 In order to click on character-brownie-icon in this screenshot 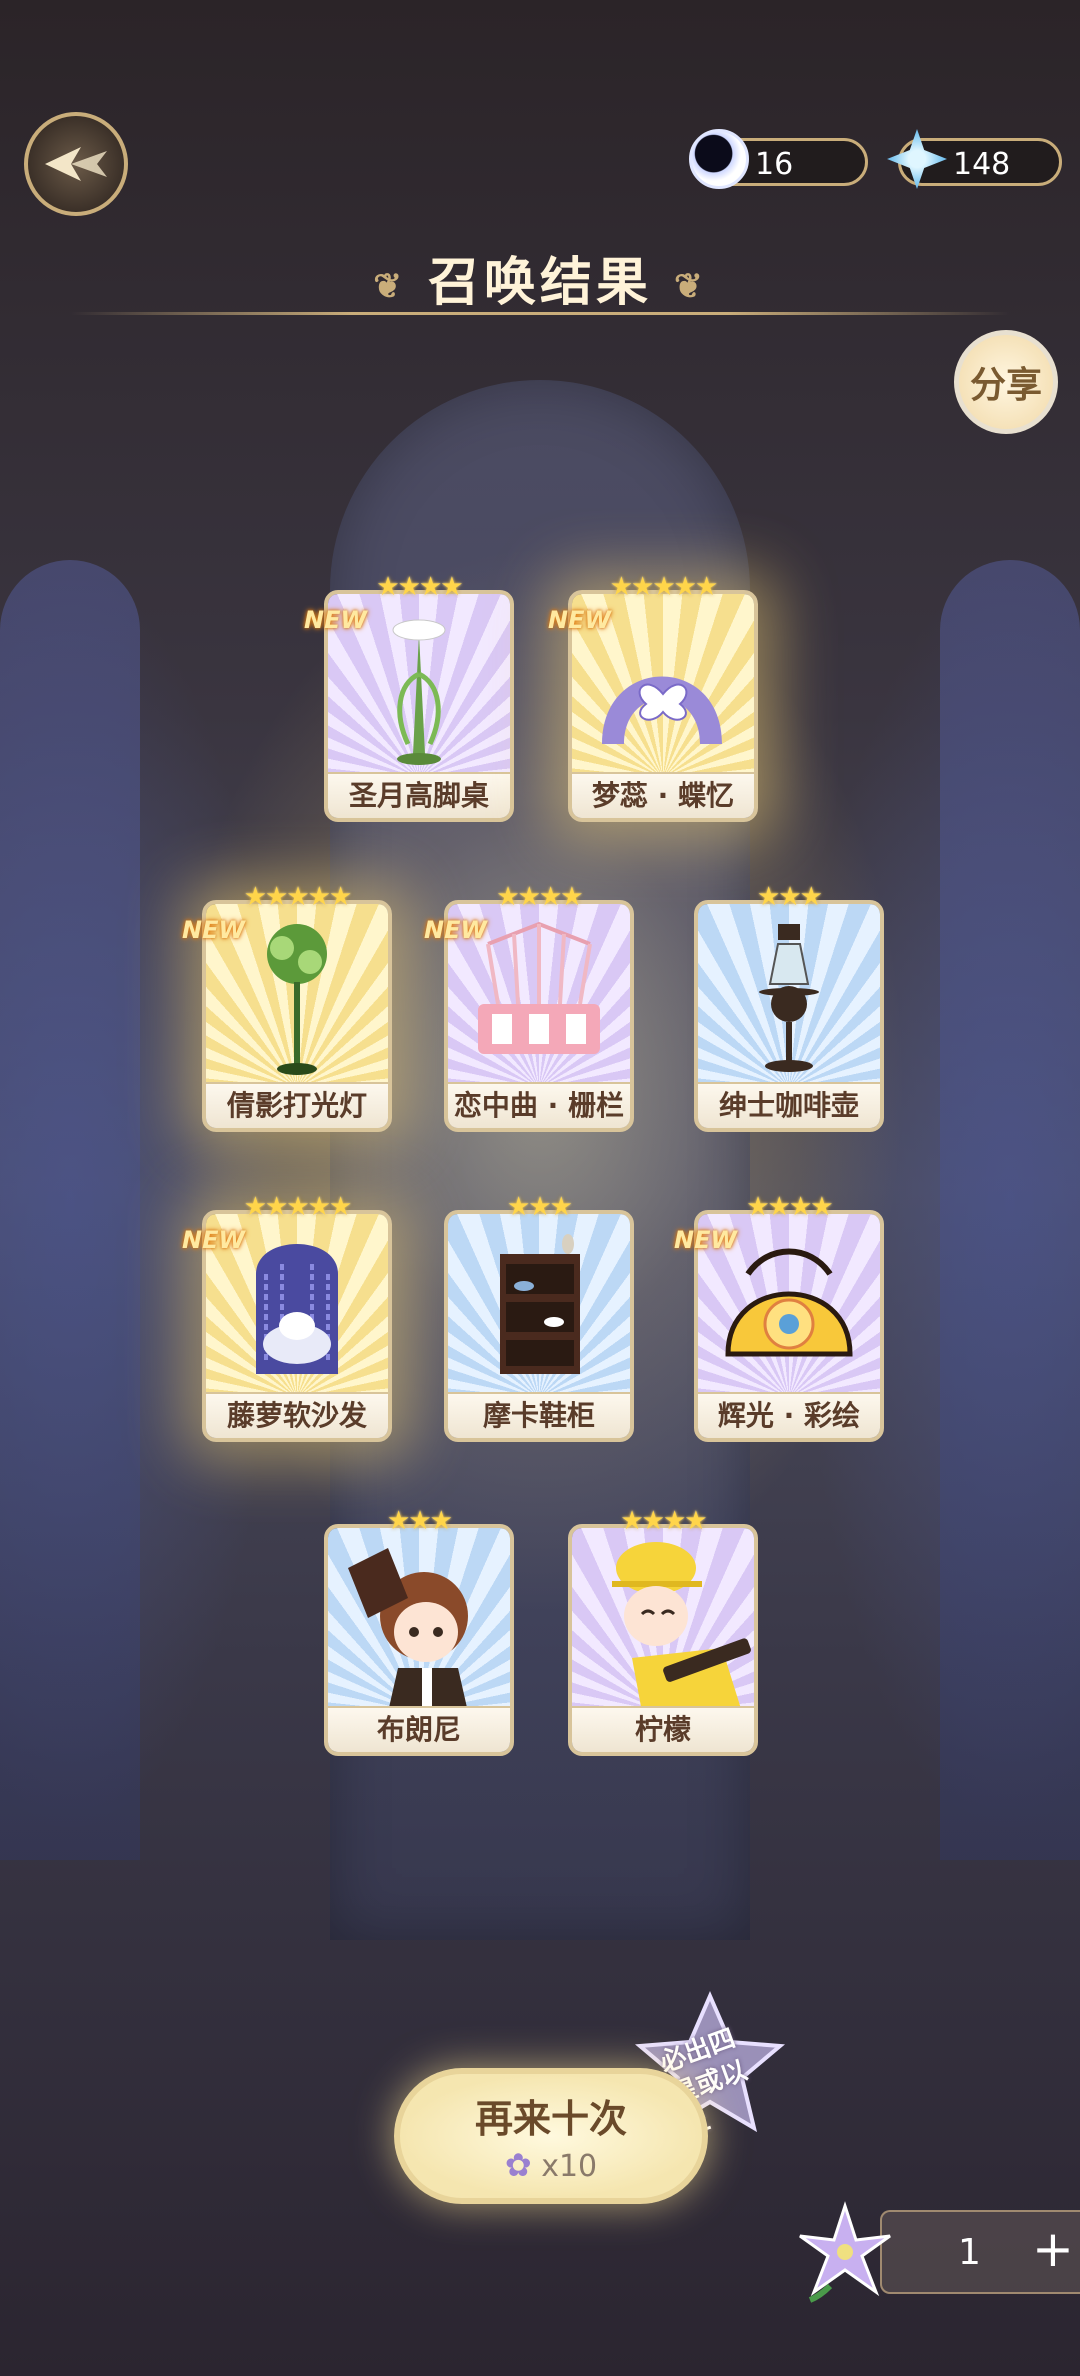, I will do `click(408, 1630)`.